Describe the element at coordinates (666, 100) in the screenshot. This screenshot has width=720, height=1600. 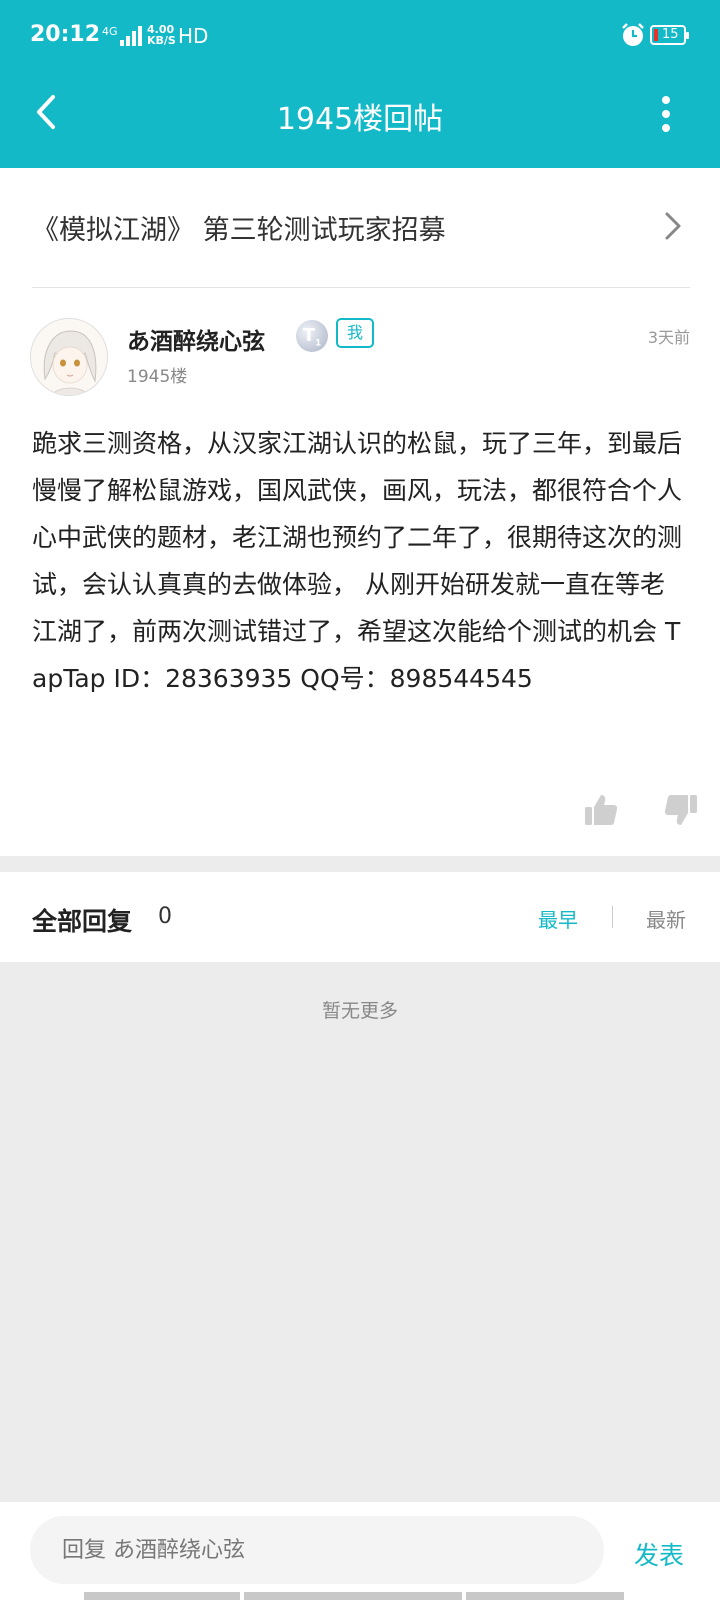
I see `more-vertical-icon` at that location.